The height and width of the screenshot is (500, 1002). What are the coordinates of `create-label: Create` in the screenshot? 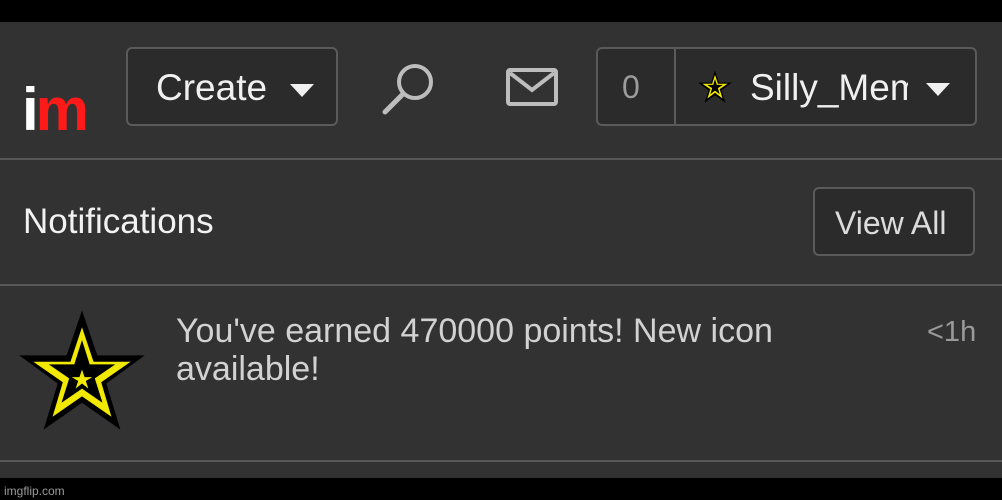 It's located at (212, 87).